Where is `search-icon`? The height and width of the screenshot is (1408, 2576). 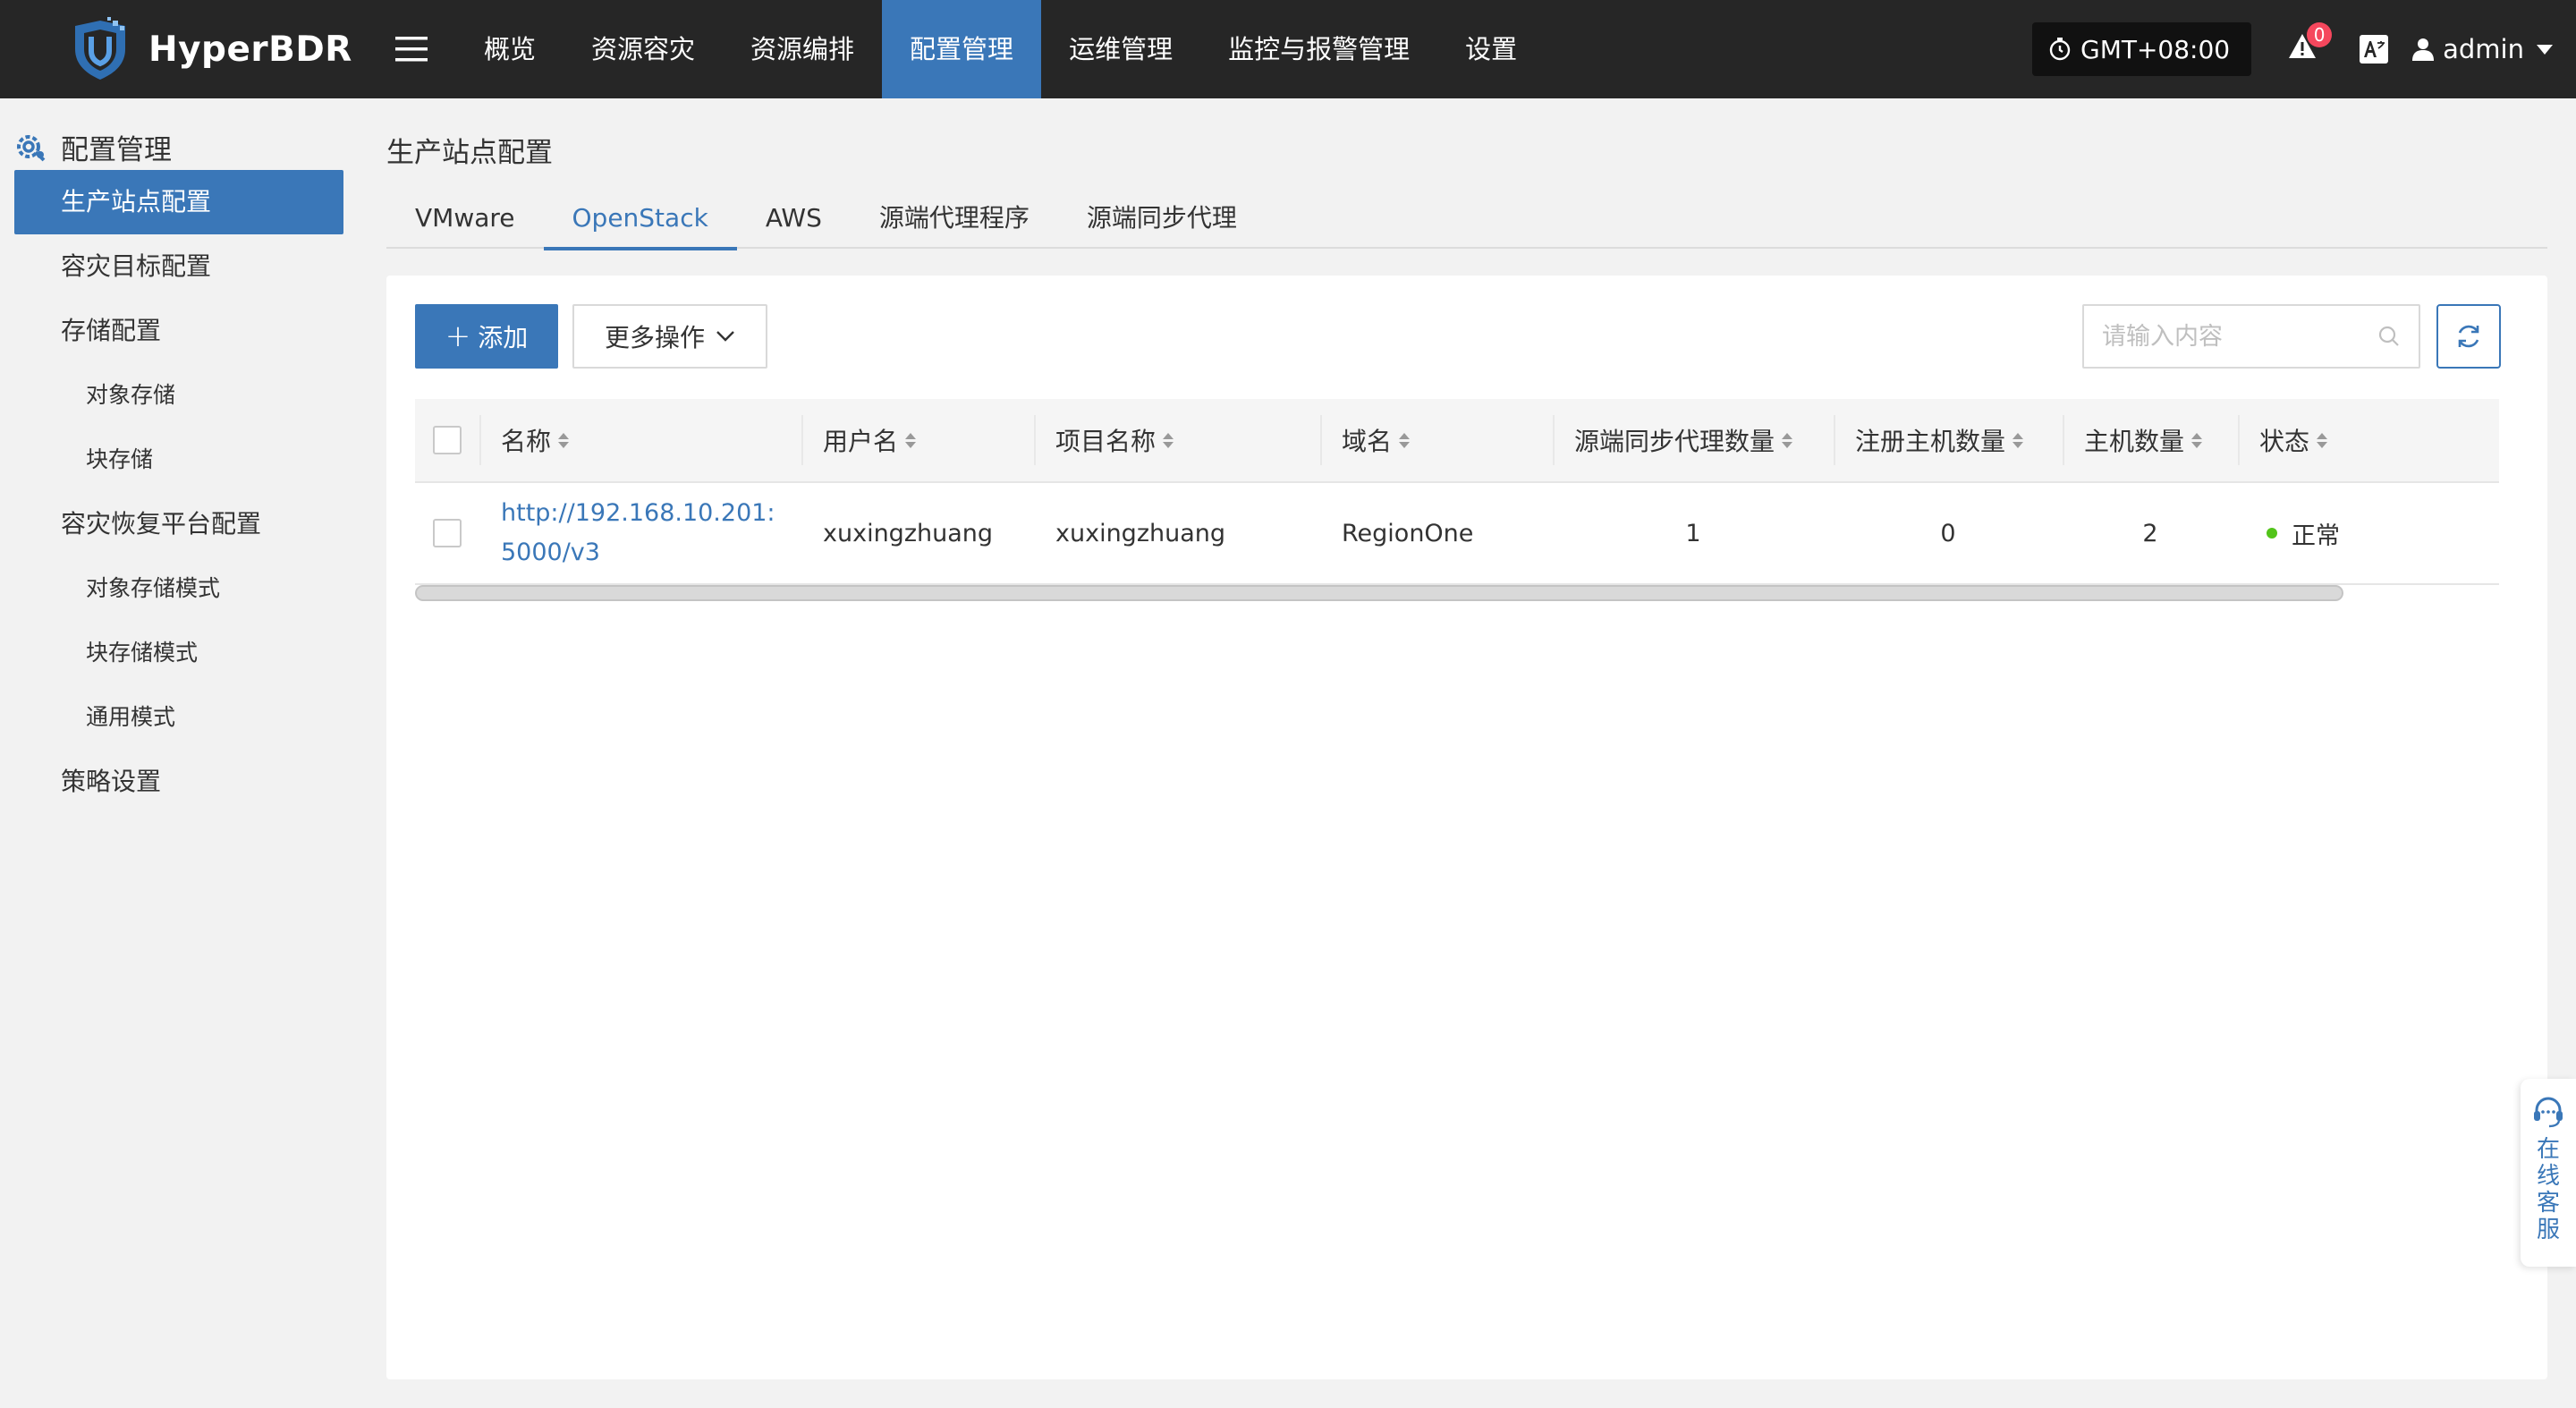
search-icon is located at coordinates (2389, 336).